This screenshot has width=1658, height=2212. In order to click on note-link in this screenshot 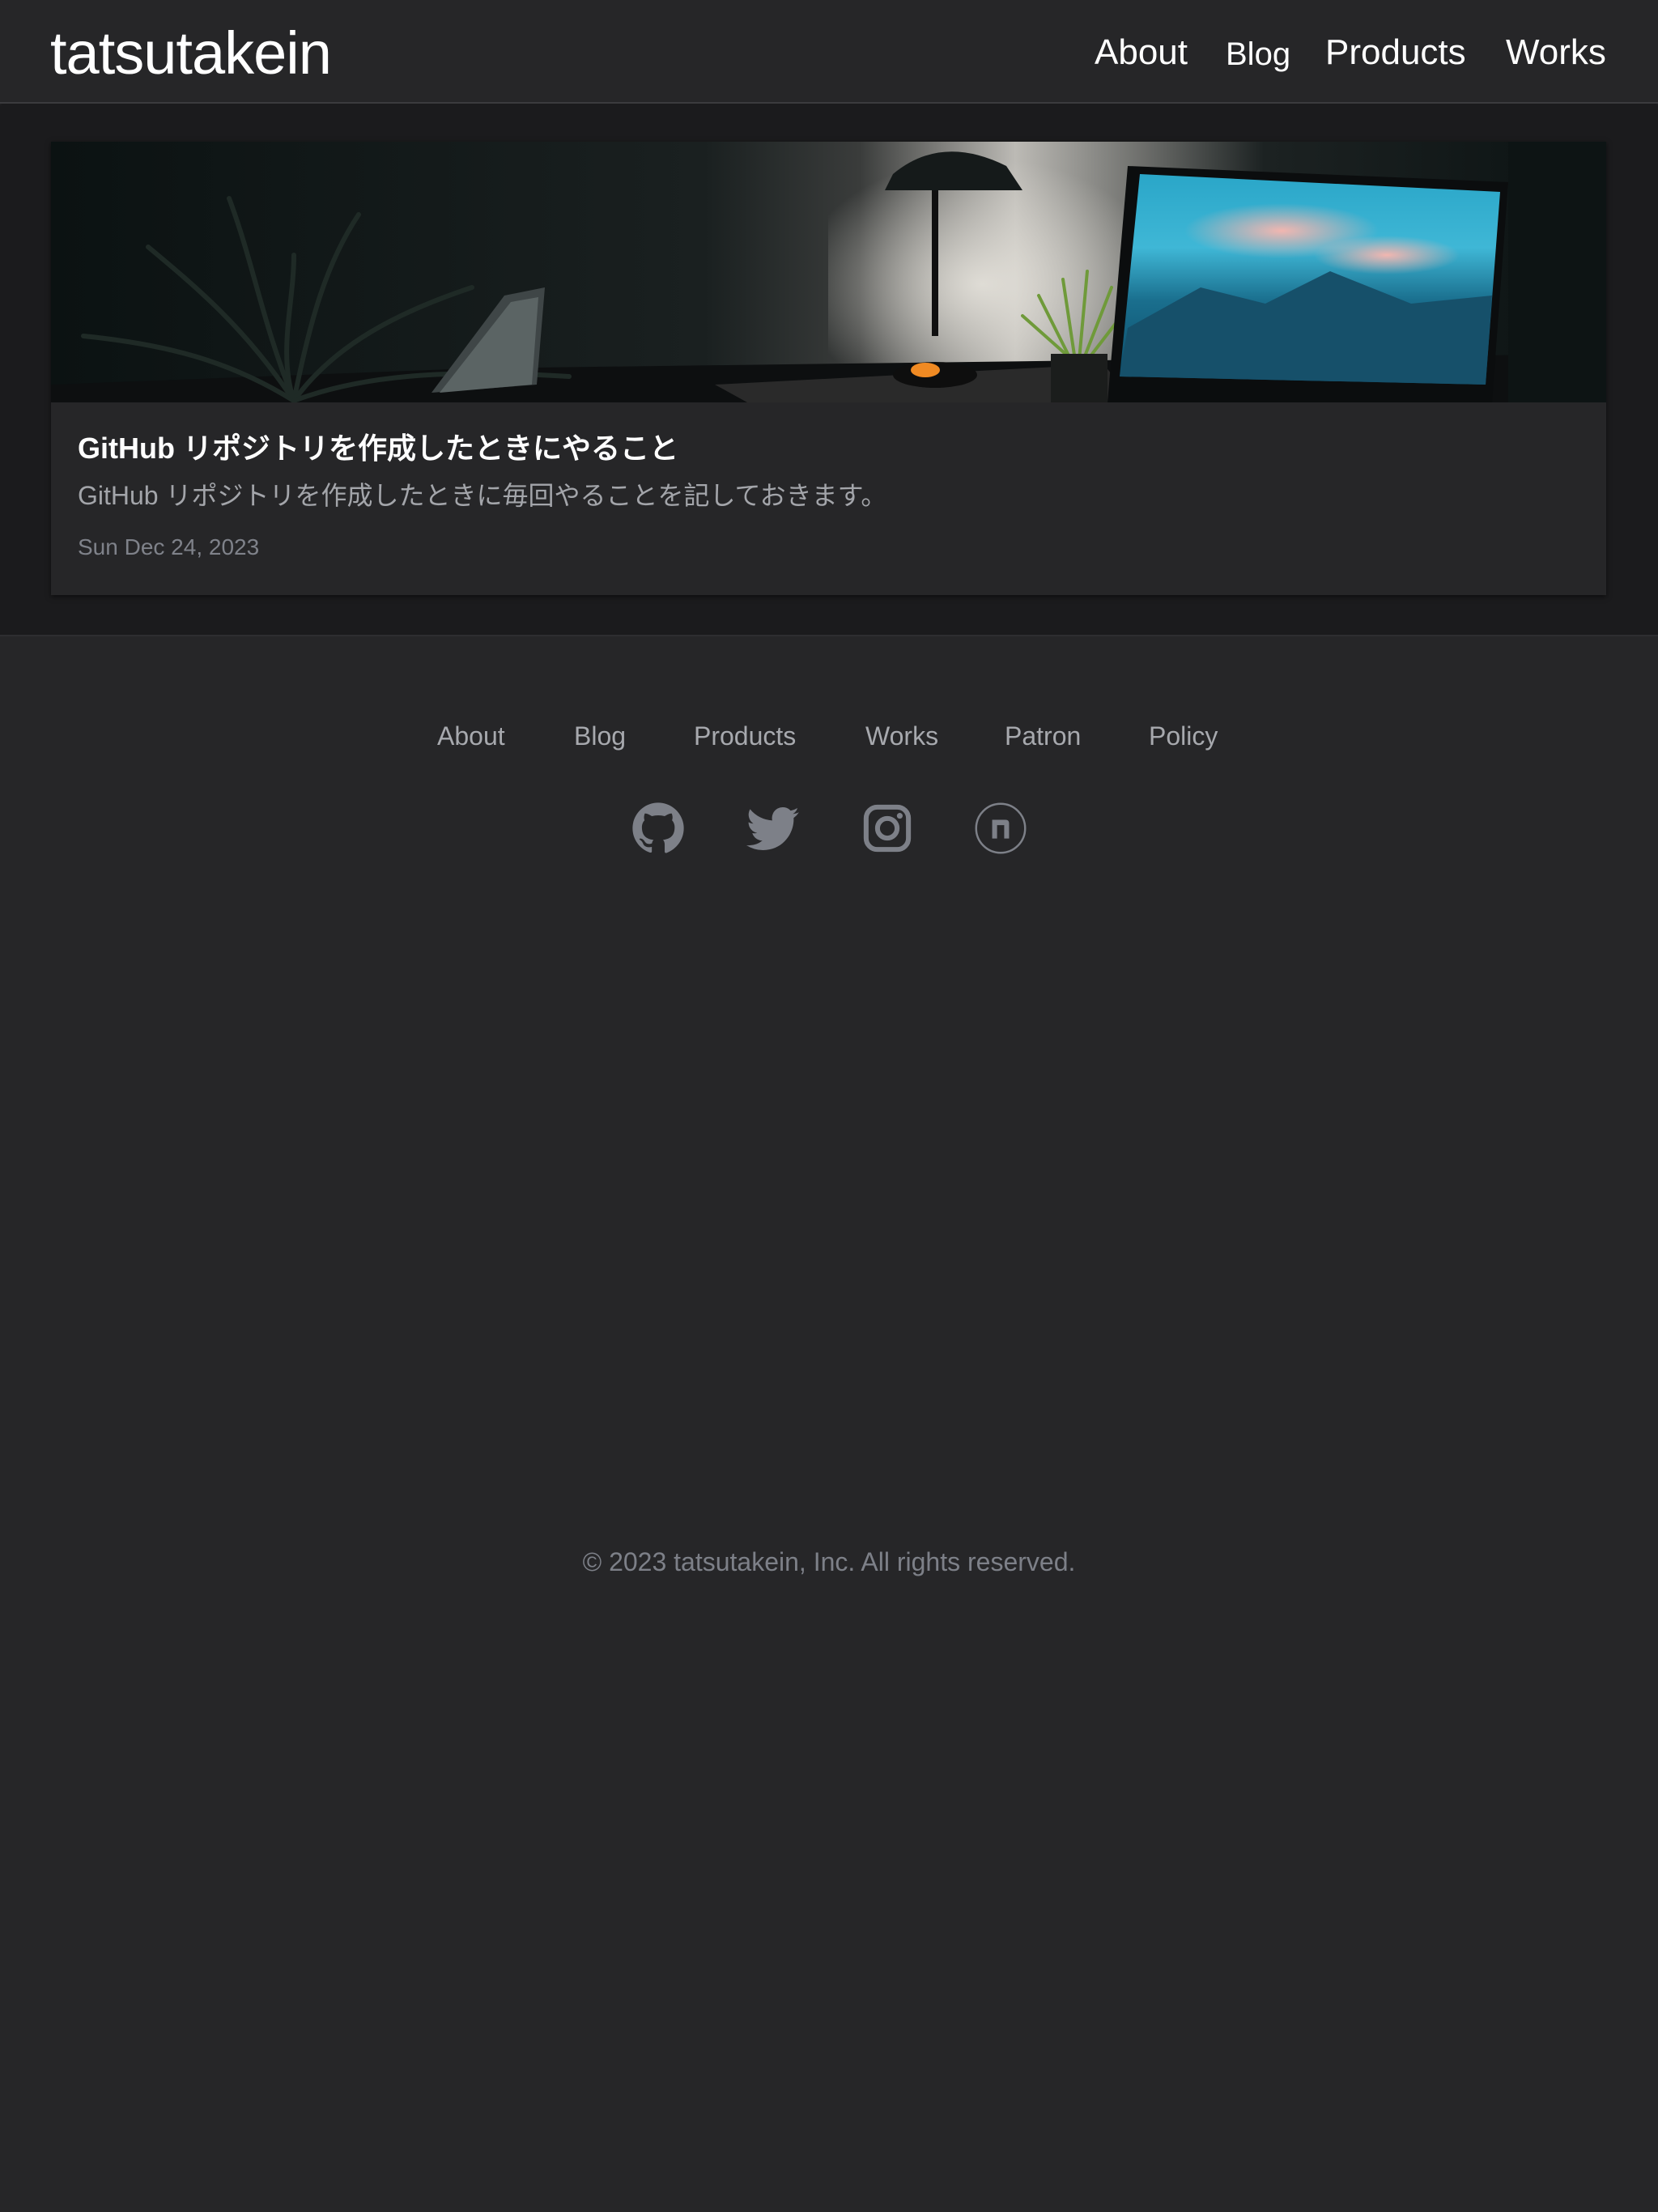, I will do `click(1000, 829)`.